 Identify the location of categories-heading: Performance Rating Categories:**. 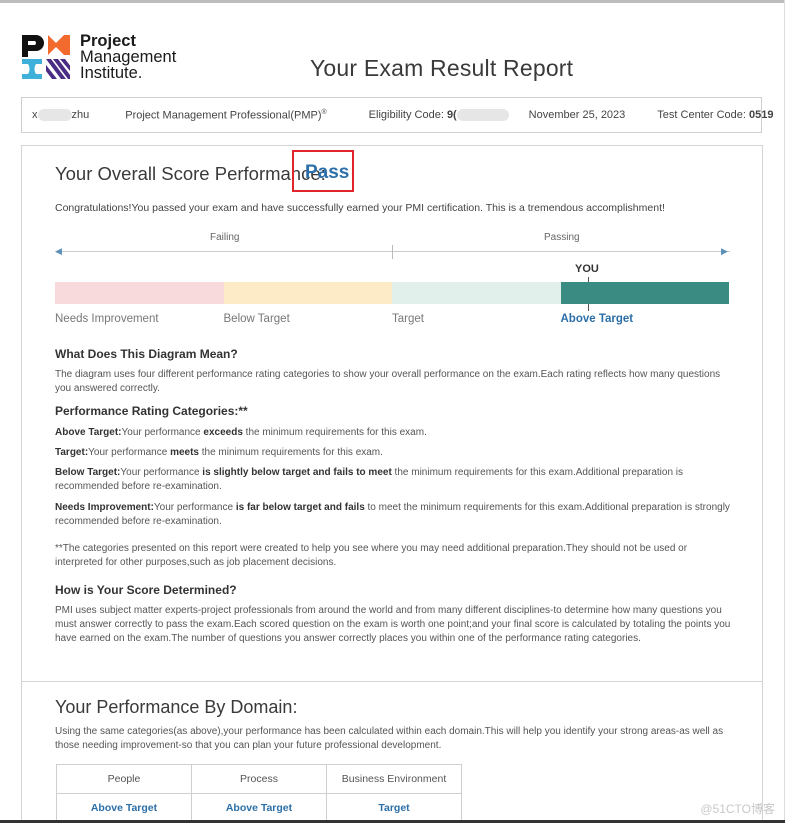
(151, 411).